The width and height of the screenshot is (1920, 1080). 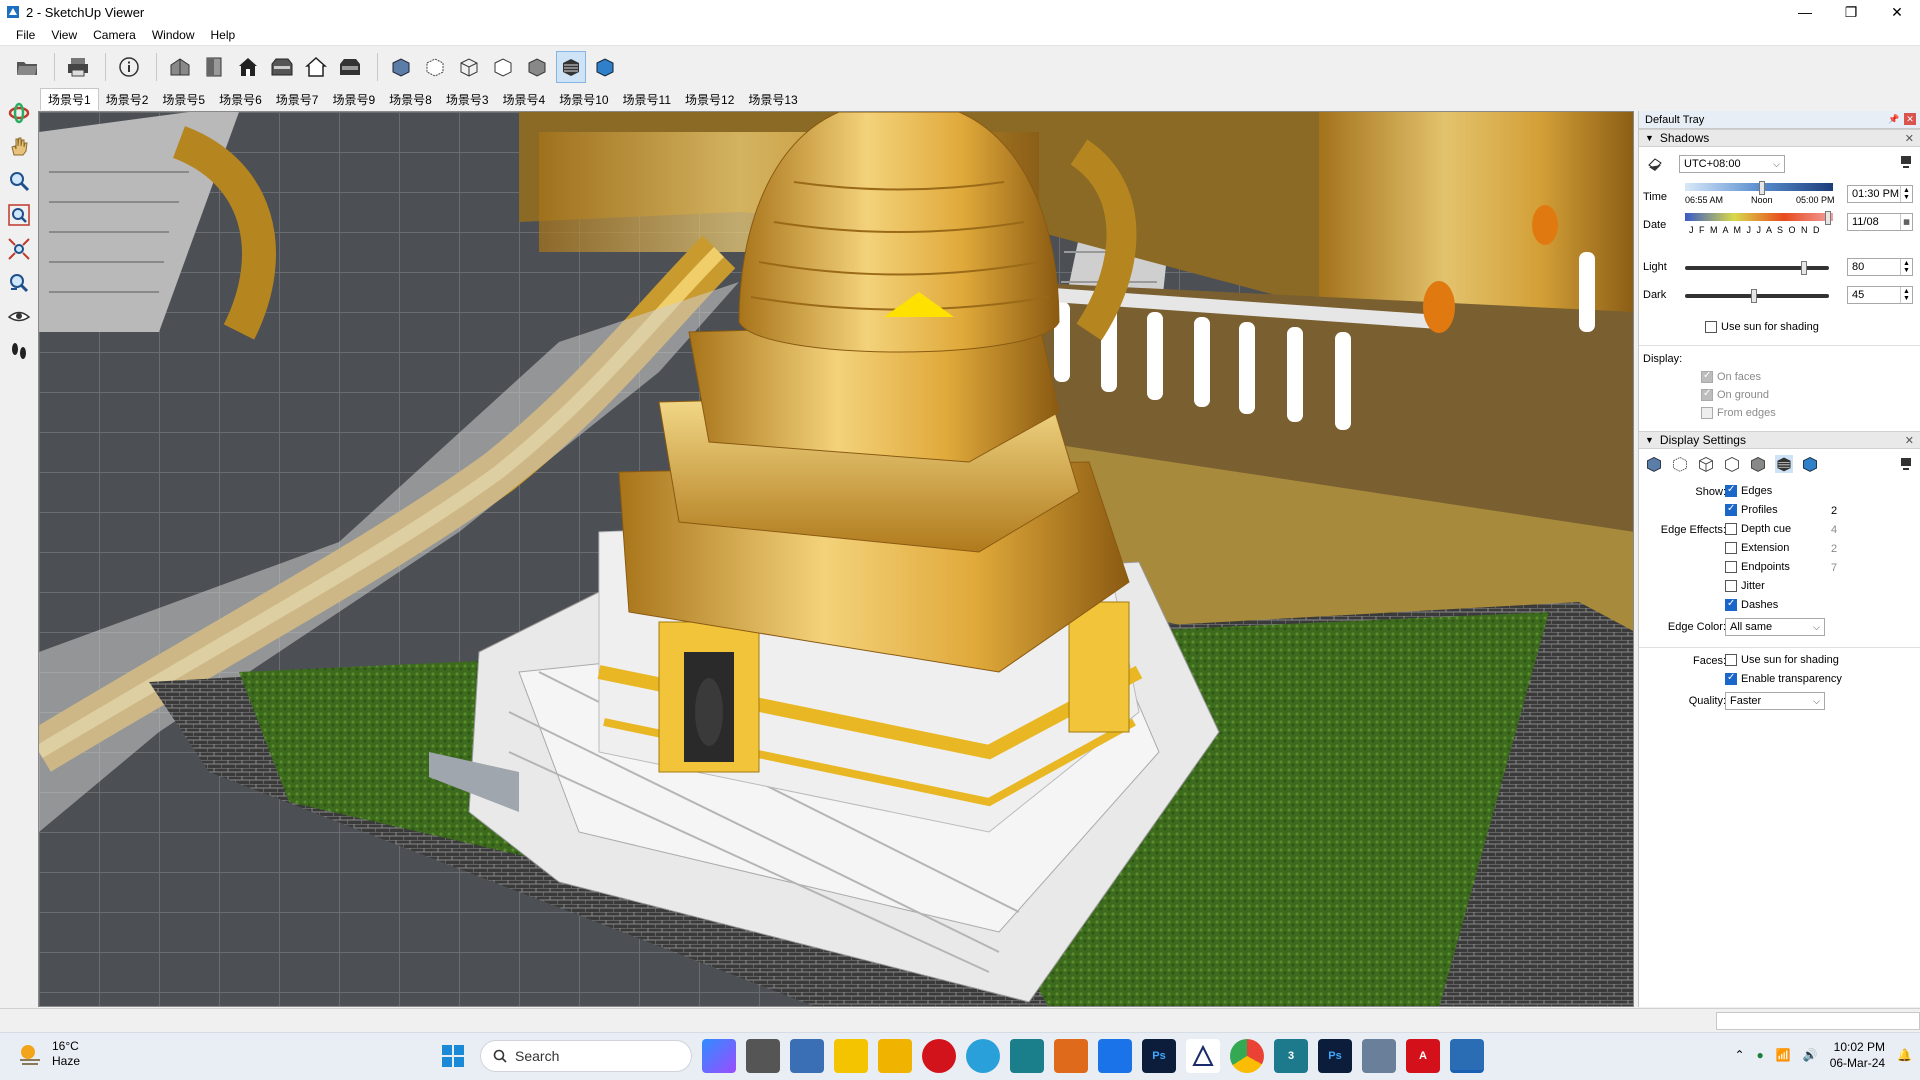 I want to click on light-slider, so click(x=1757, y=268).